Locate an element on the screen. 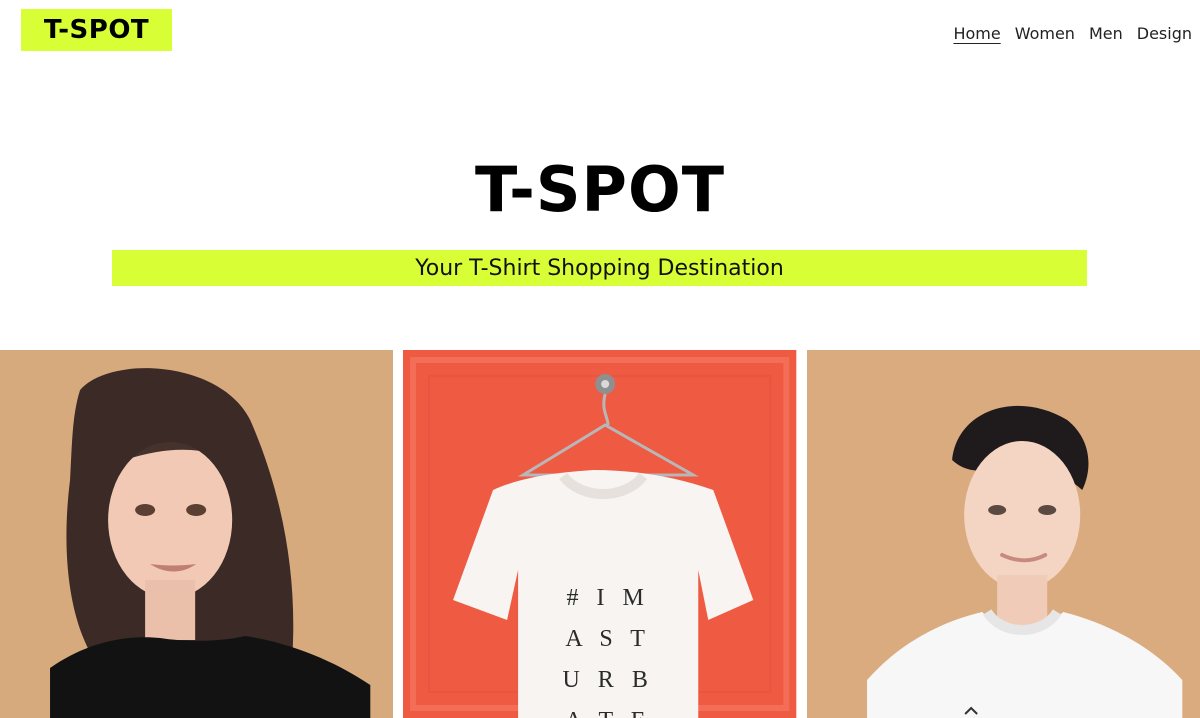 The image size is (1200, 718). main-nav: Home Women Men Design is located at coordinates (1072, 33).